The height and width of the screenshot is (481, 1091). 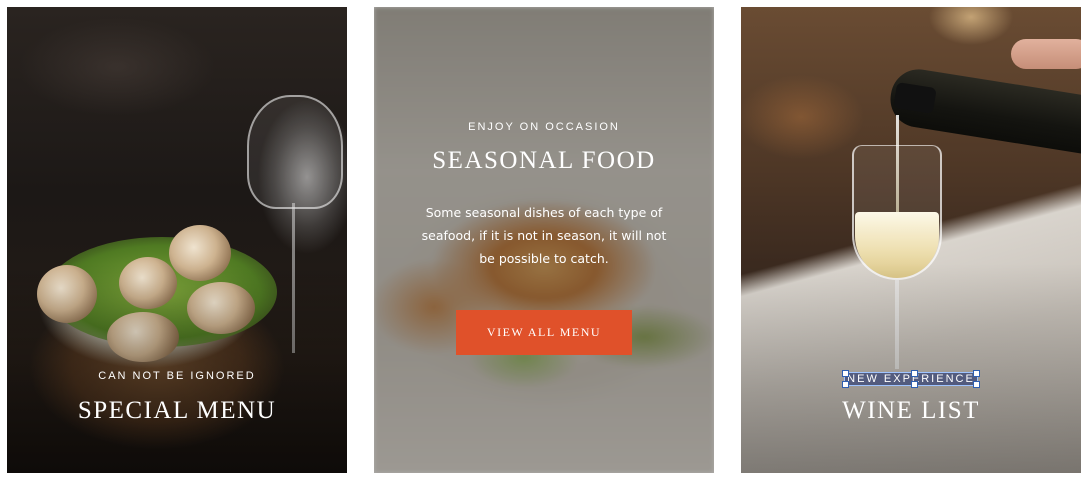 What do you see at coordinates (911, 410) in the screenshot?
I see `card-title: WINE LIST` at bounding box center [911, 410].